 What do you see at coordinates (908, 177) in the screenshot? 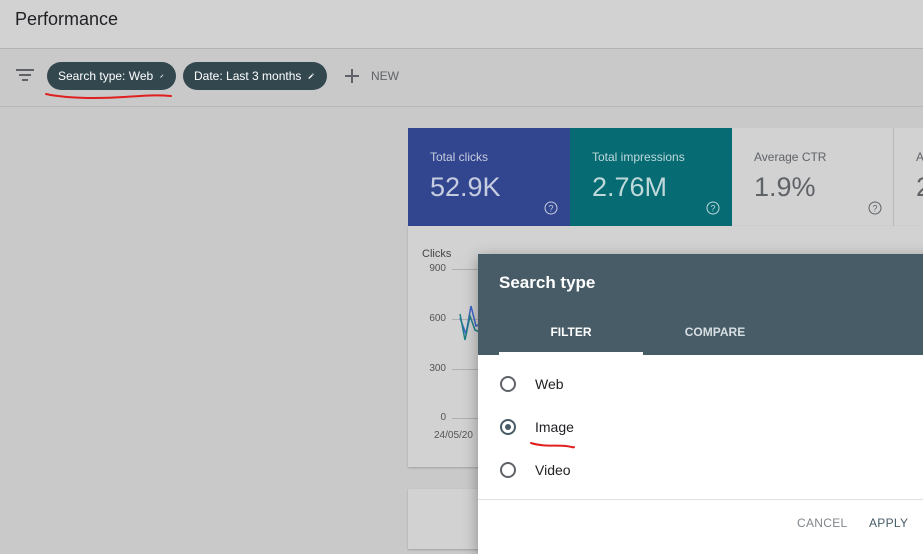
I see `metric-card-average-position: A 2` at bounding box center [908, 177].